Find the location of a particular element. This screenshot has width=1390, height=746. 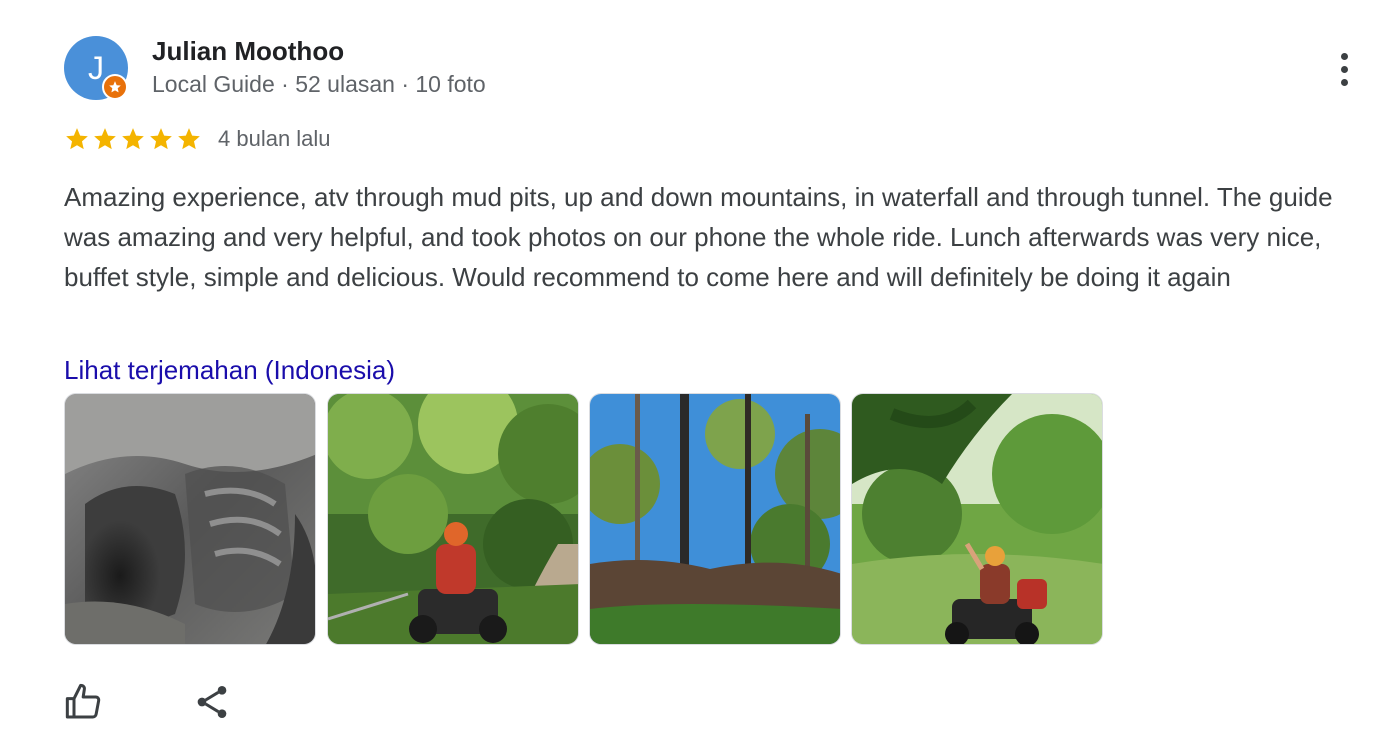

review-photo-atv-jungle is located at coordinates (453, 519).